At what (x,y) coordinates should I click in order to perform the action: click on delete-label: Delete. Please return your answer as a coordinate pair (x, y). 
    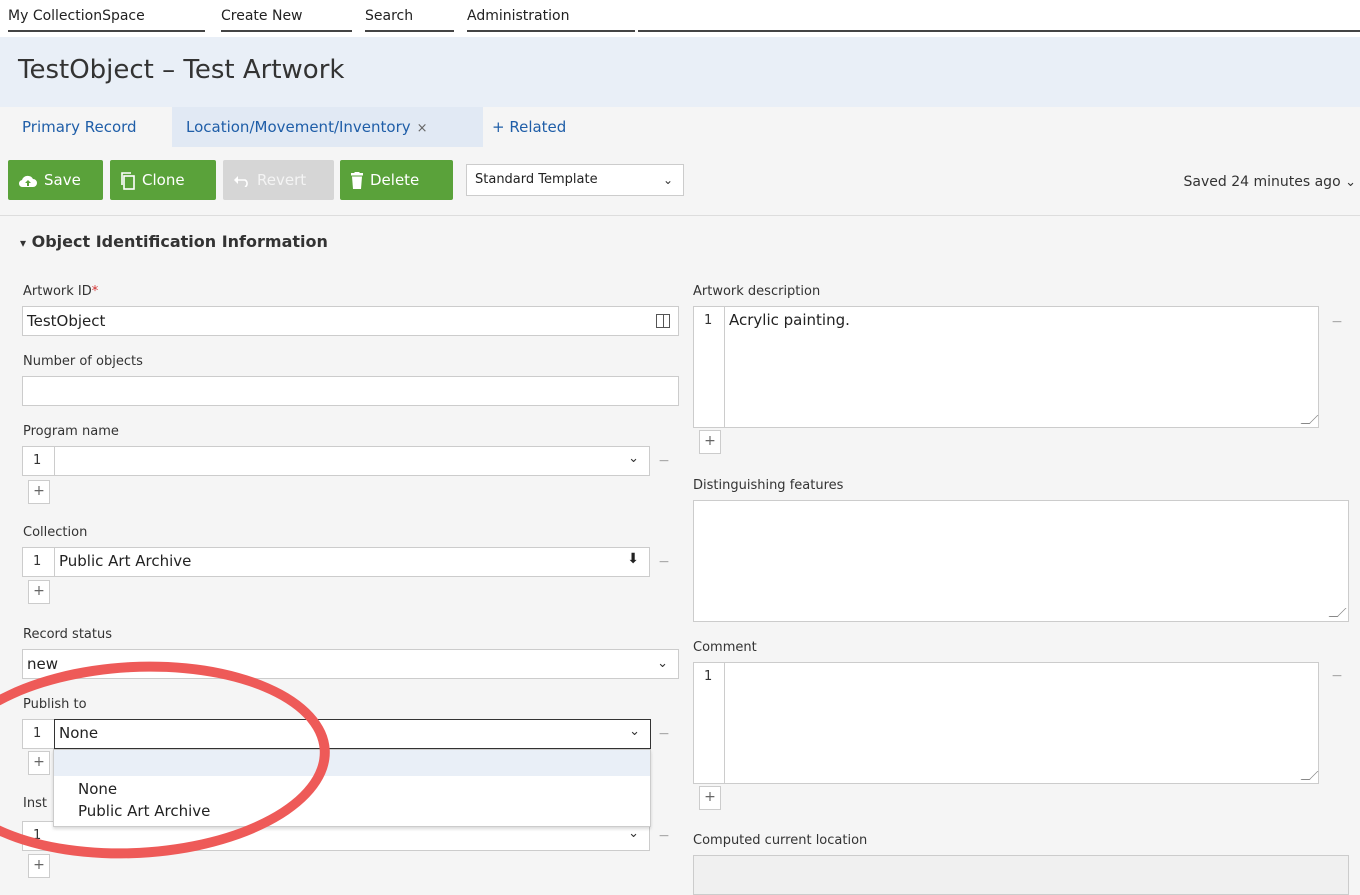
    Looking at the image, I should click on (395, 180).